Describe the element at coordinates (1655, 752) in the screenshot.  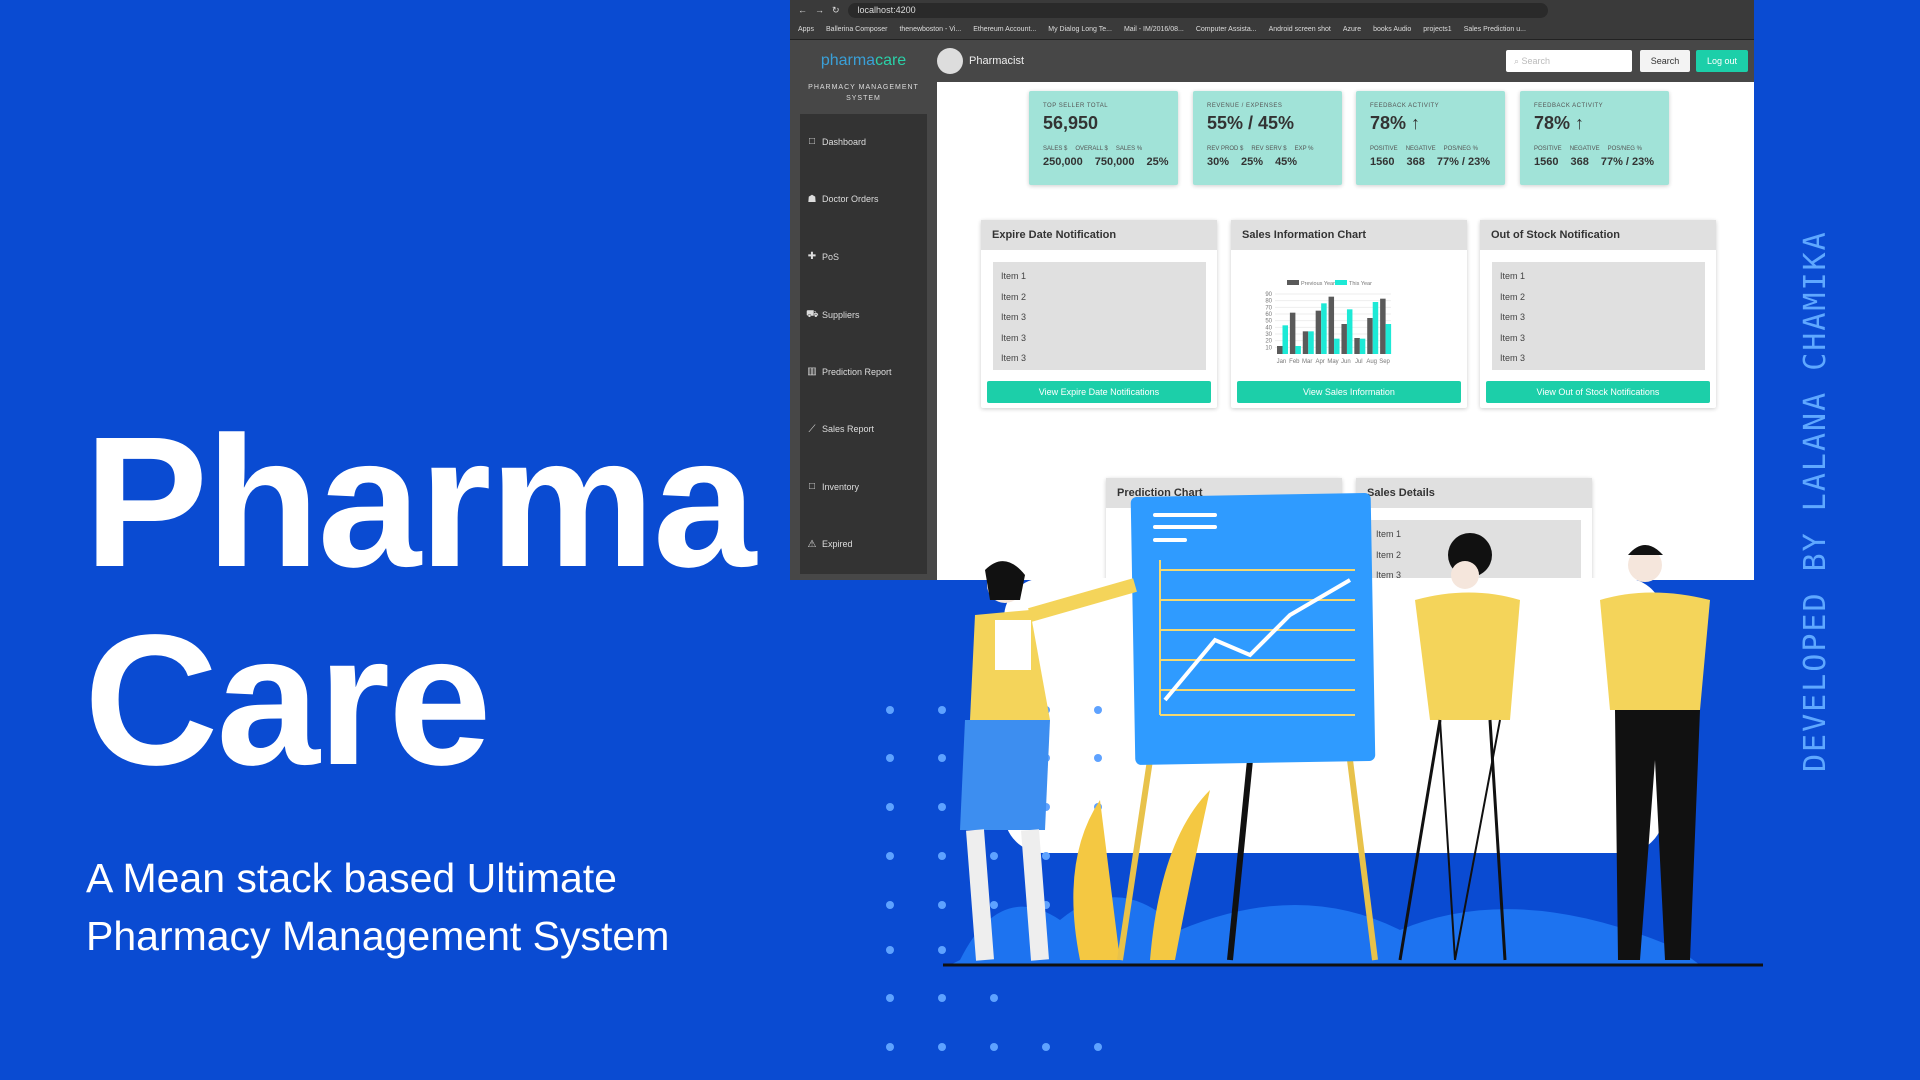
I see `person-man` at that location.